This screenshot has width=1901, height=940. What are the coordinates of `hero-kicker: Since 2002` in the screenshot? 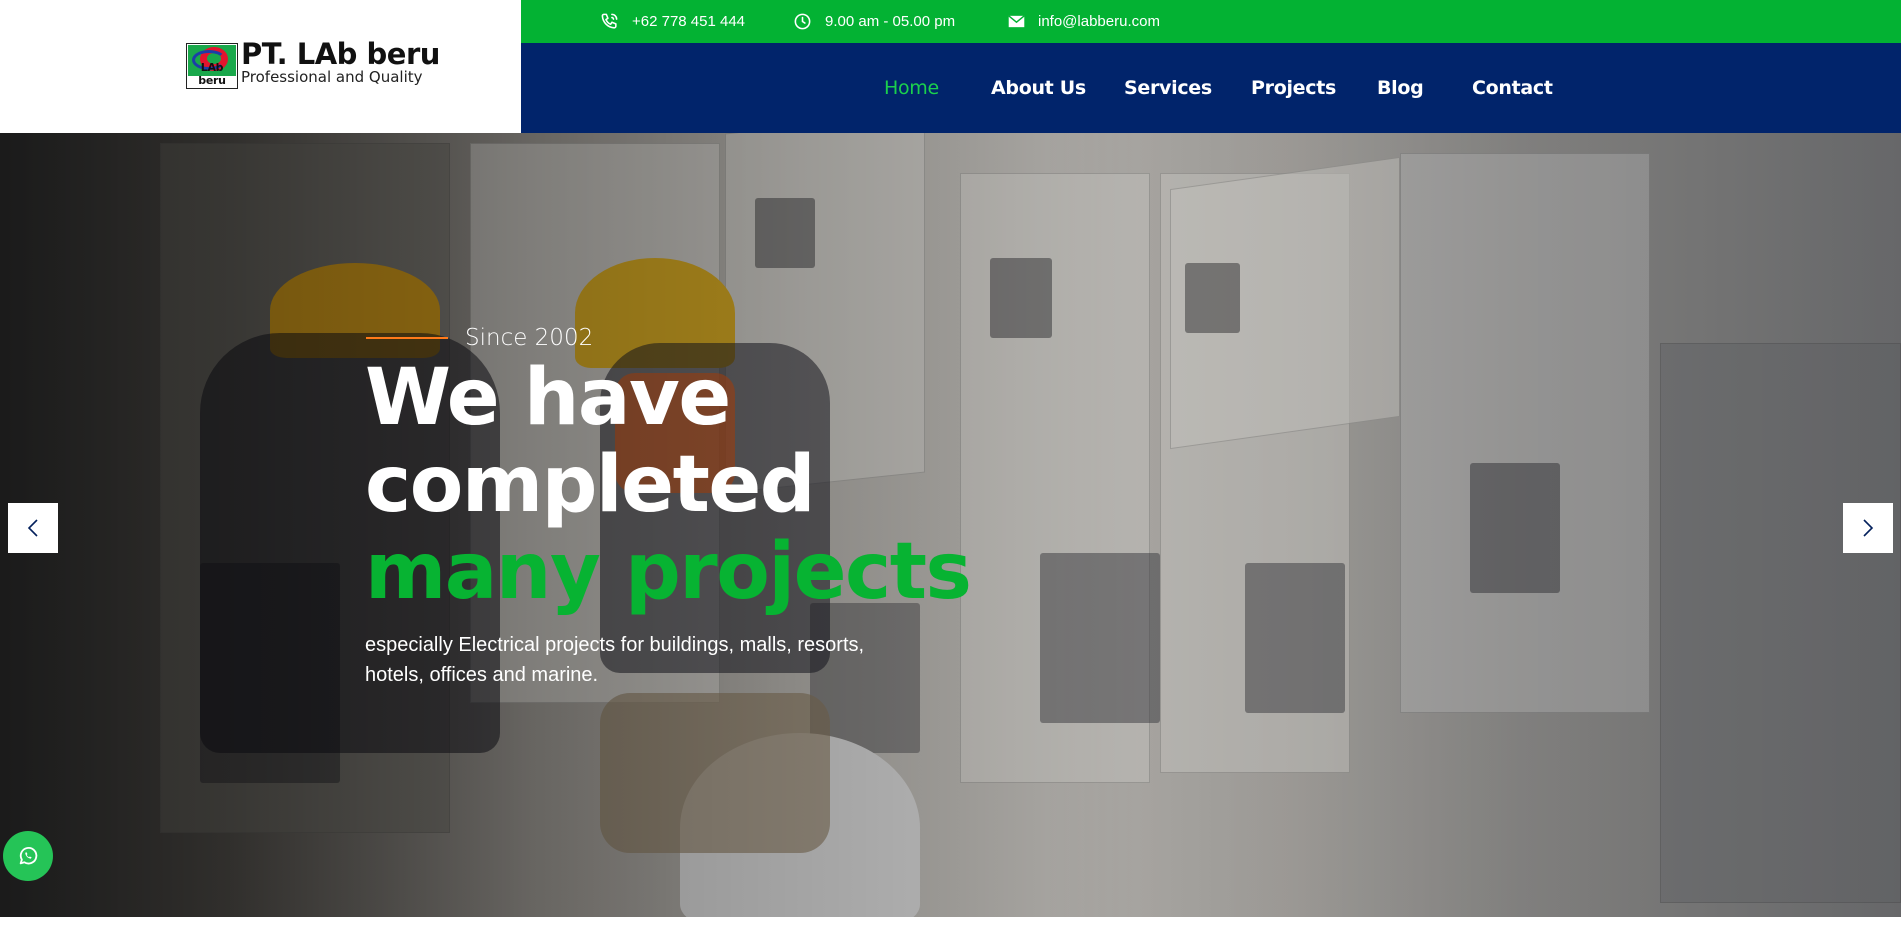 It's located at (529, 338).